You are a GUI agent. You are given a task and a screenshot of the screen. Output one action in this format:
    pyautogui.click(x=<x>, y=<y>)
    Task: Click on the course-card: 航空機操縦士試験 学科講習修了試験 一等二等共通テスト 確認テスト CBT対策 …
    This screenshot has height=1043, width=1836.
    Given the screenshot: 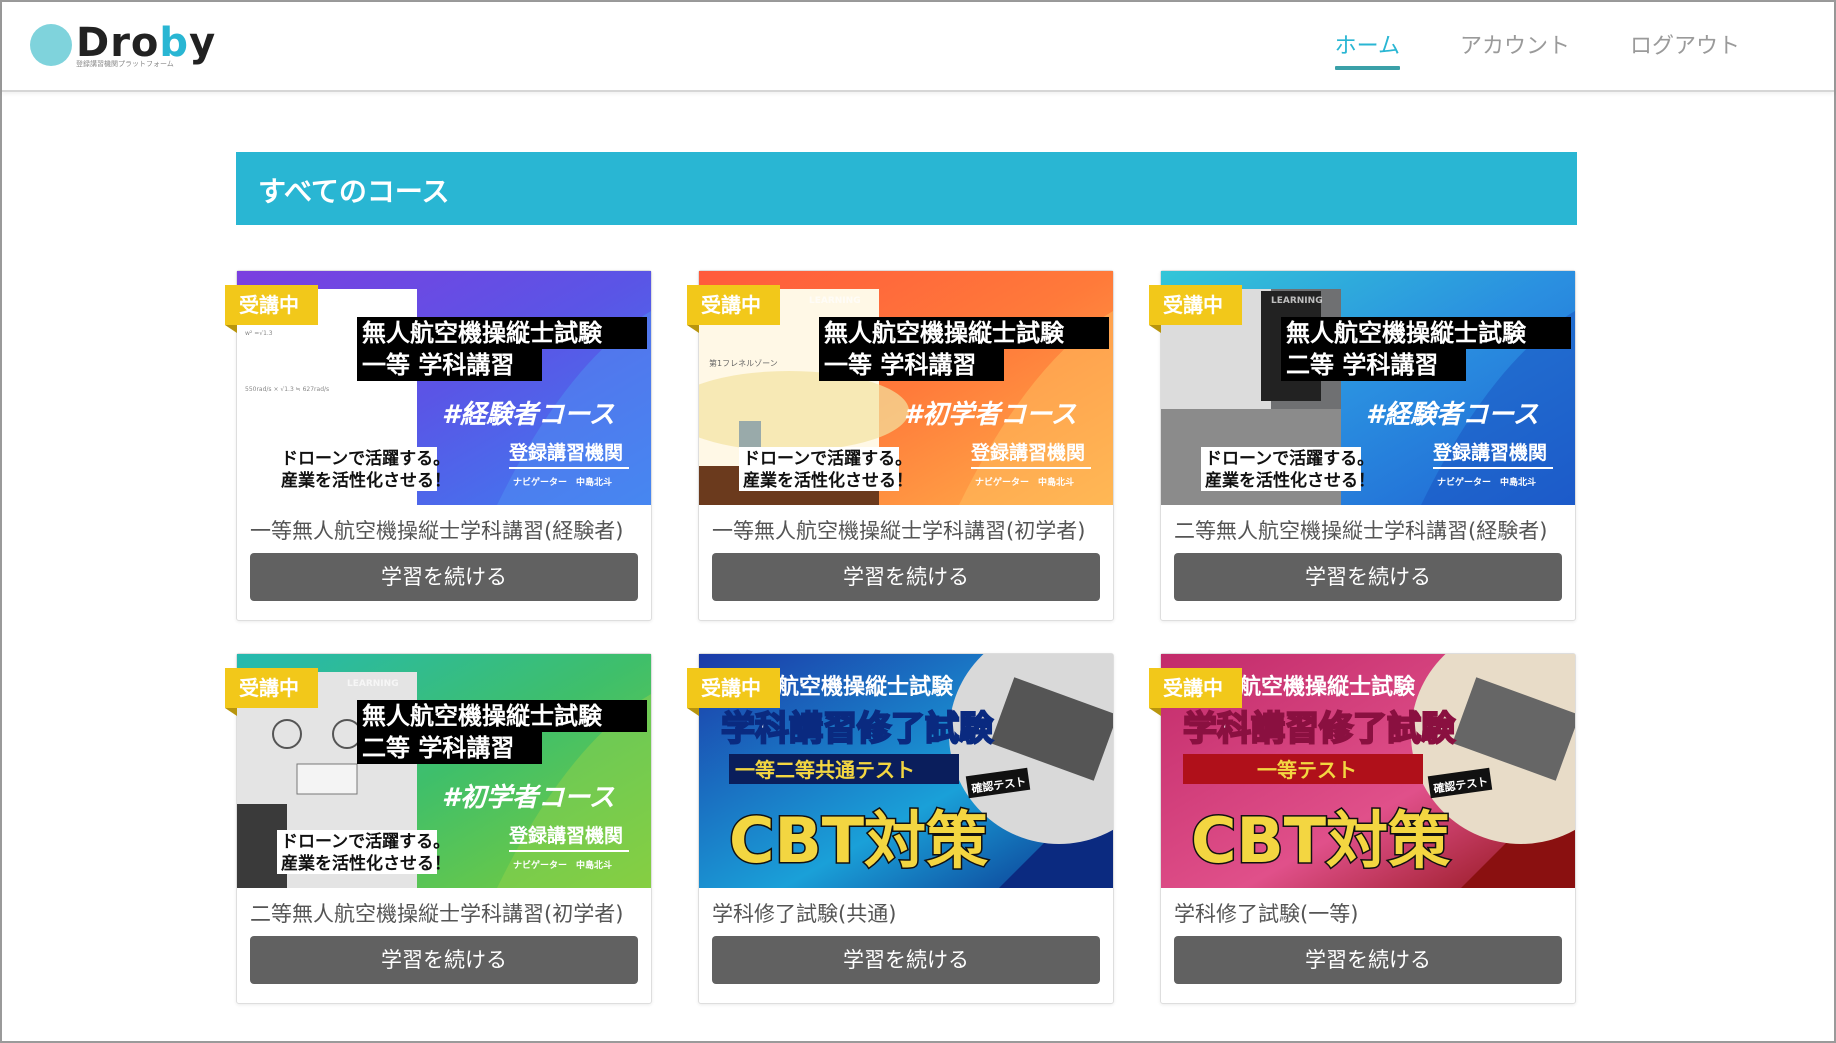 What is the action you would take?
    pyautogui.click(x=900, y=828)
    